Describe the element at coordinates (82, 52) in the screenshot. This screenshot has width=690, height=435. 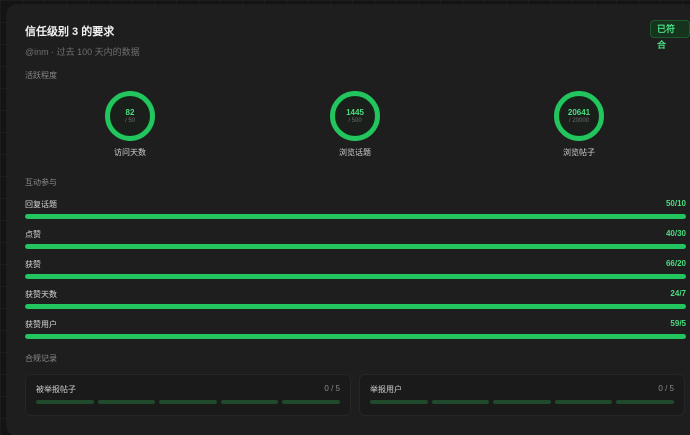
I see `card-subtitle: @inm · 过去 100 天内的数据` at that location.